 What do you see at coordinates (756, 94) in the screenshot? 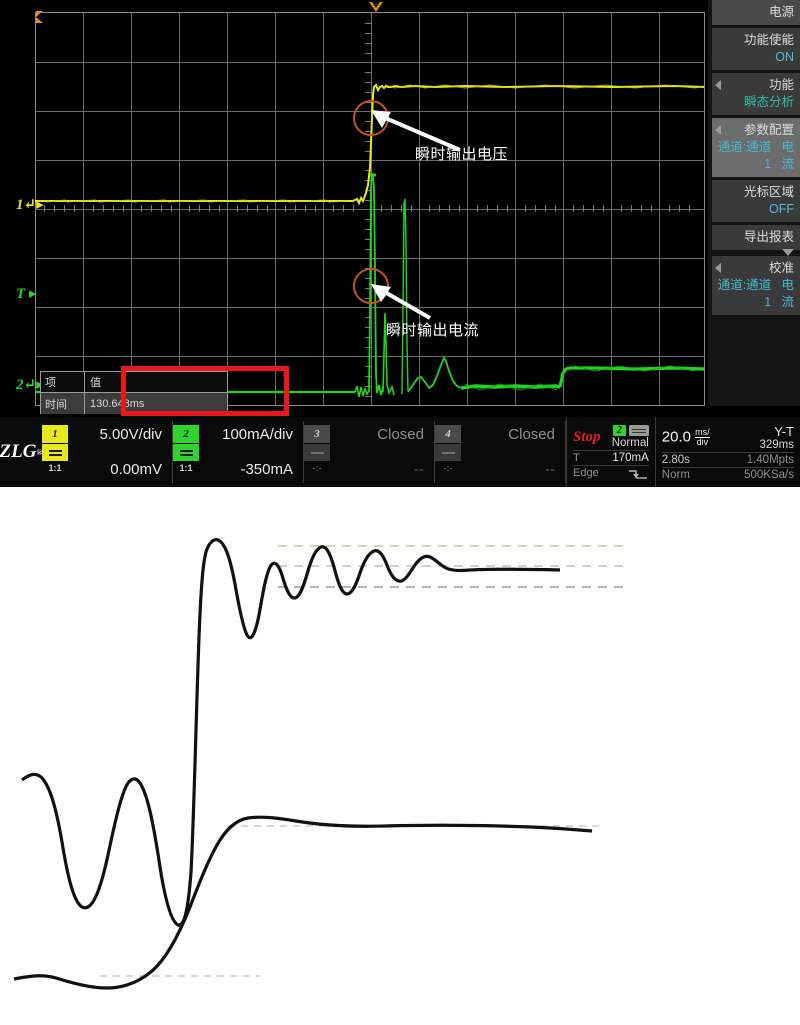
I see `menu-item-function: 功能 瞬态分析` at bounding box center [756, 94].